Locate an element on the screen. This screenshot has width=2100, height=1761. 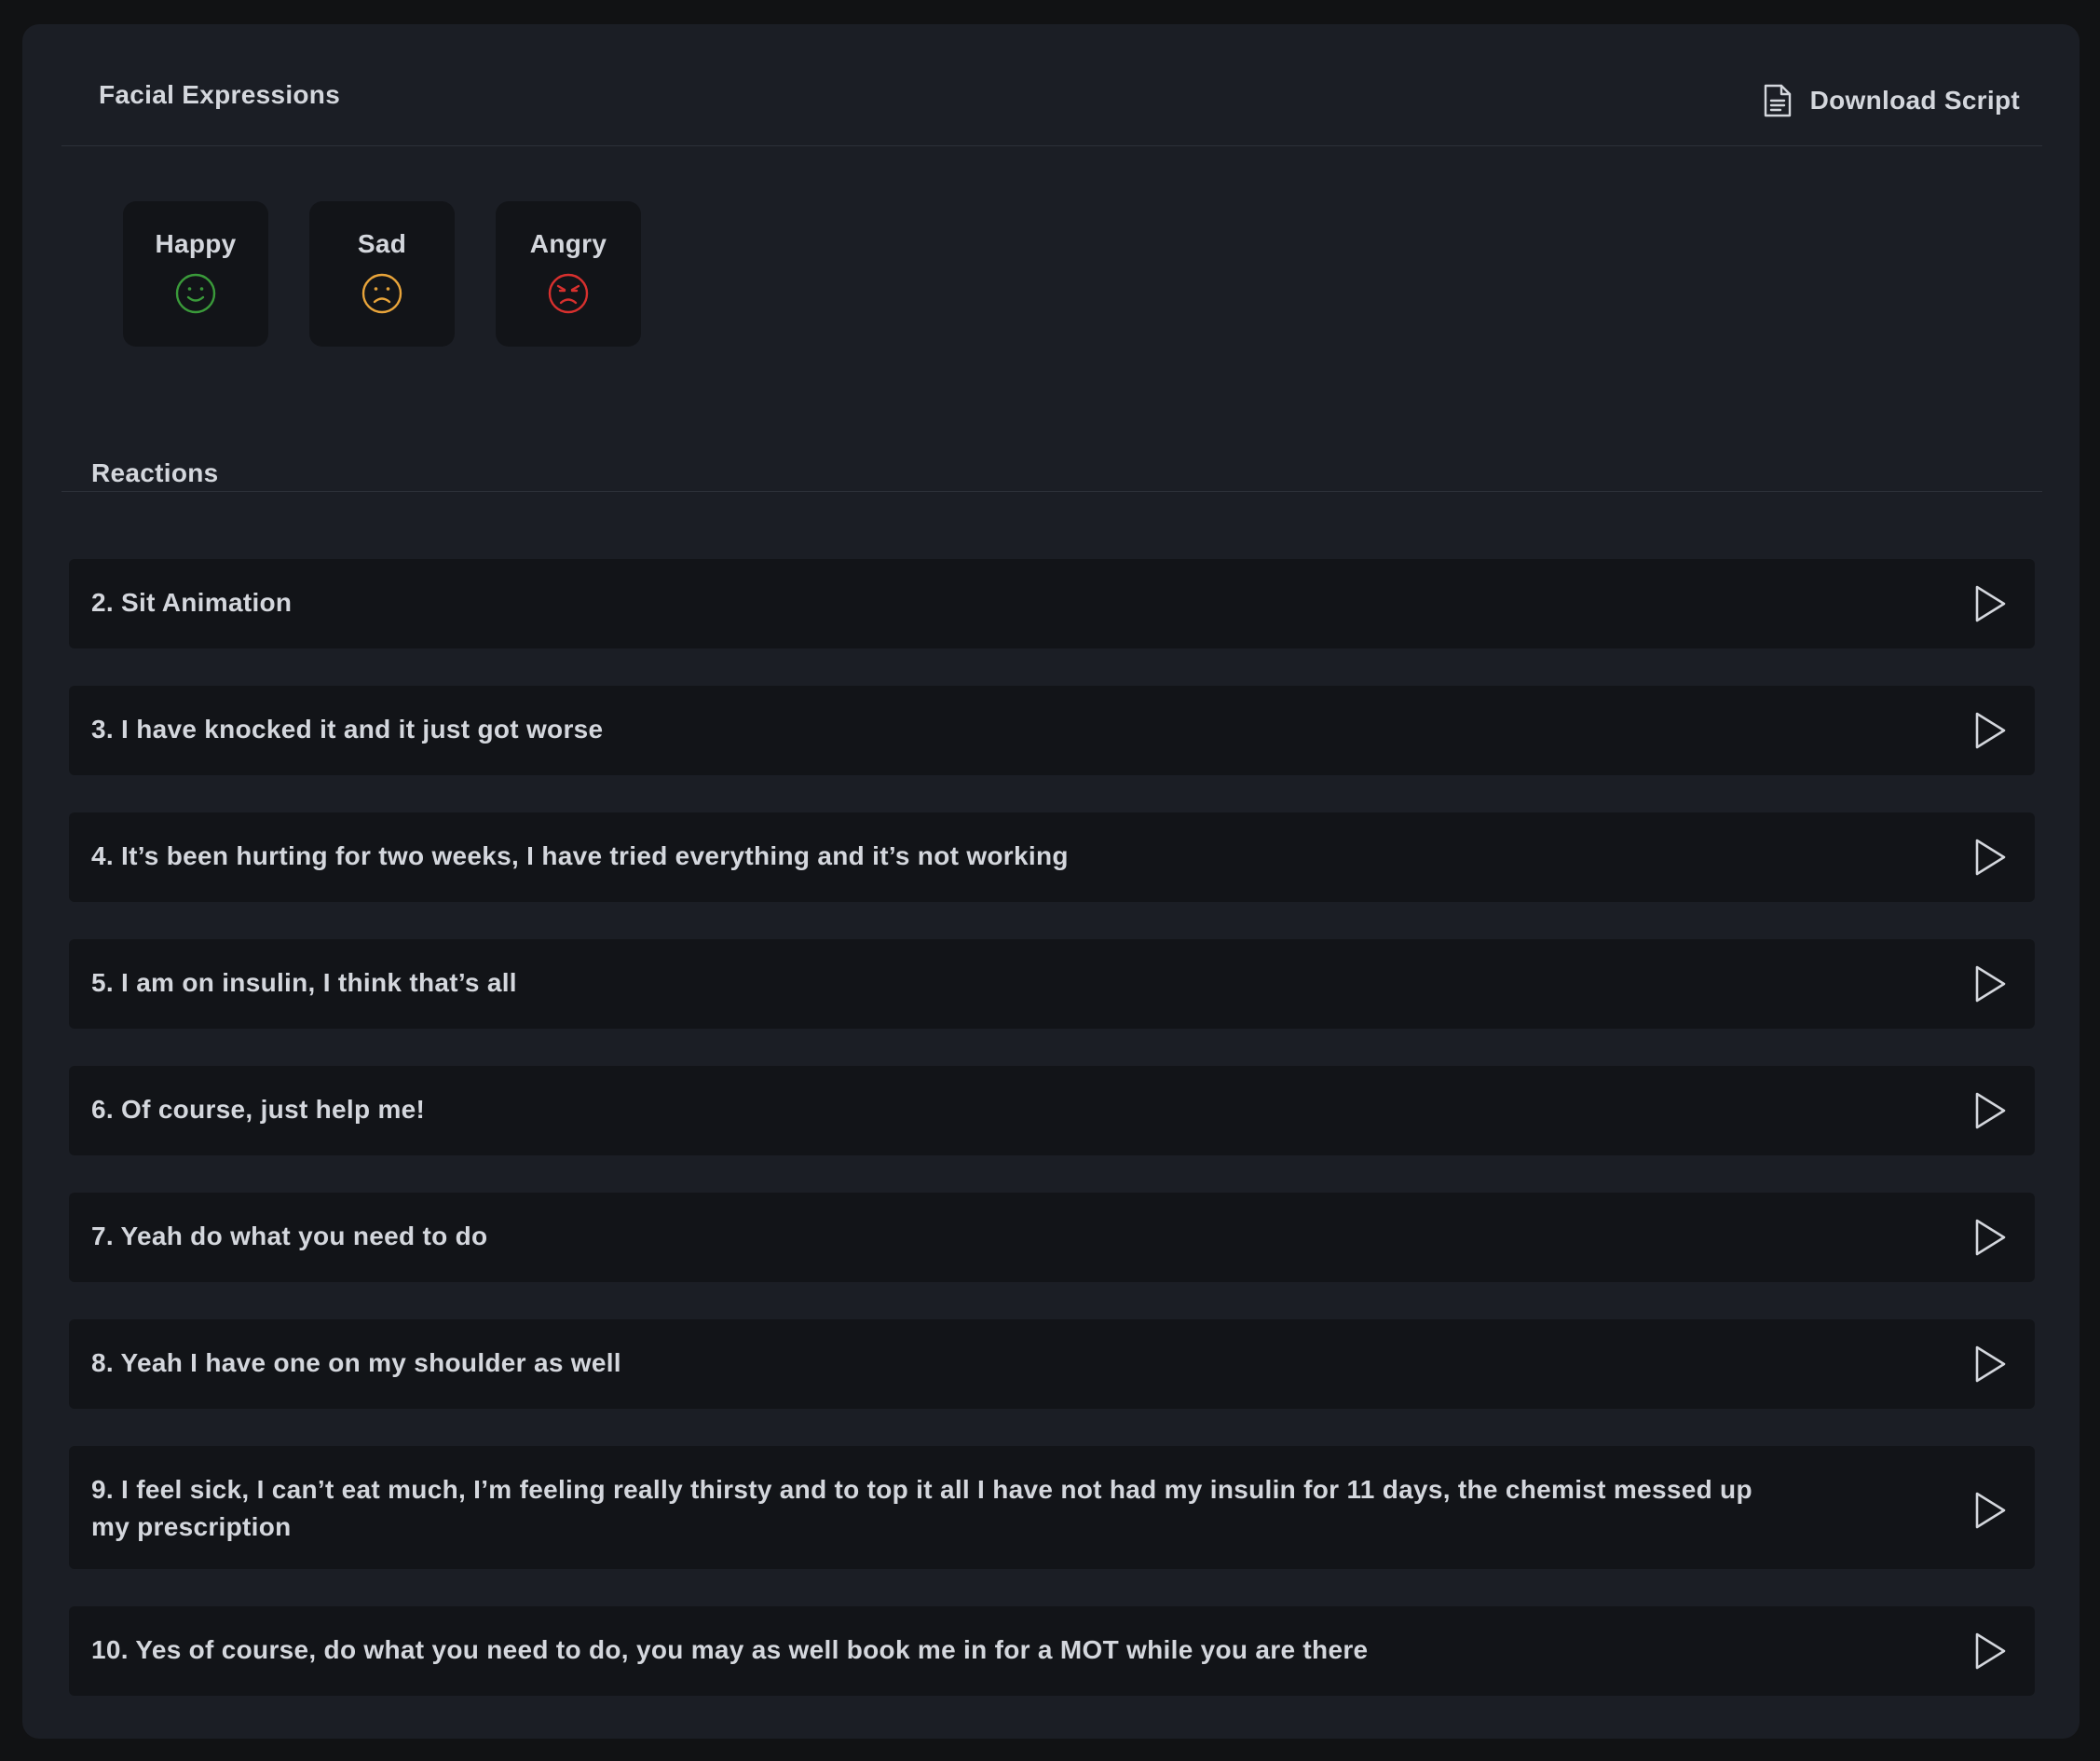
download-script-label: Download Script is located at coordinates (1914, 100).